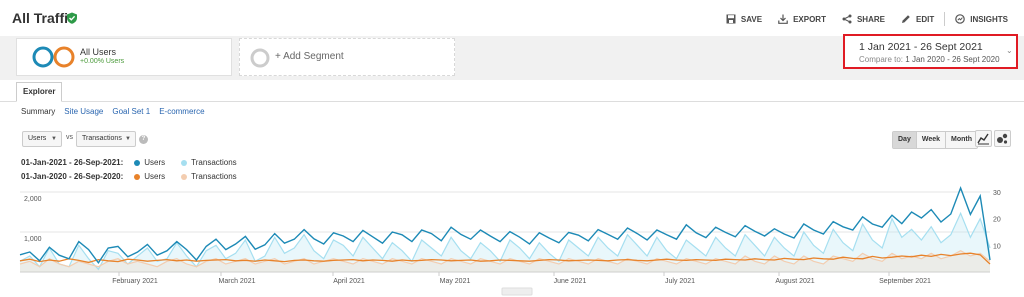 The width and height of the screenshot is (1024, 297). I want to click on add-segment-label: + Add Segment, so click(309, 56).